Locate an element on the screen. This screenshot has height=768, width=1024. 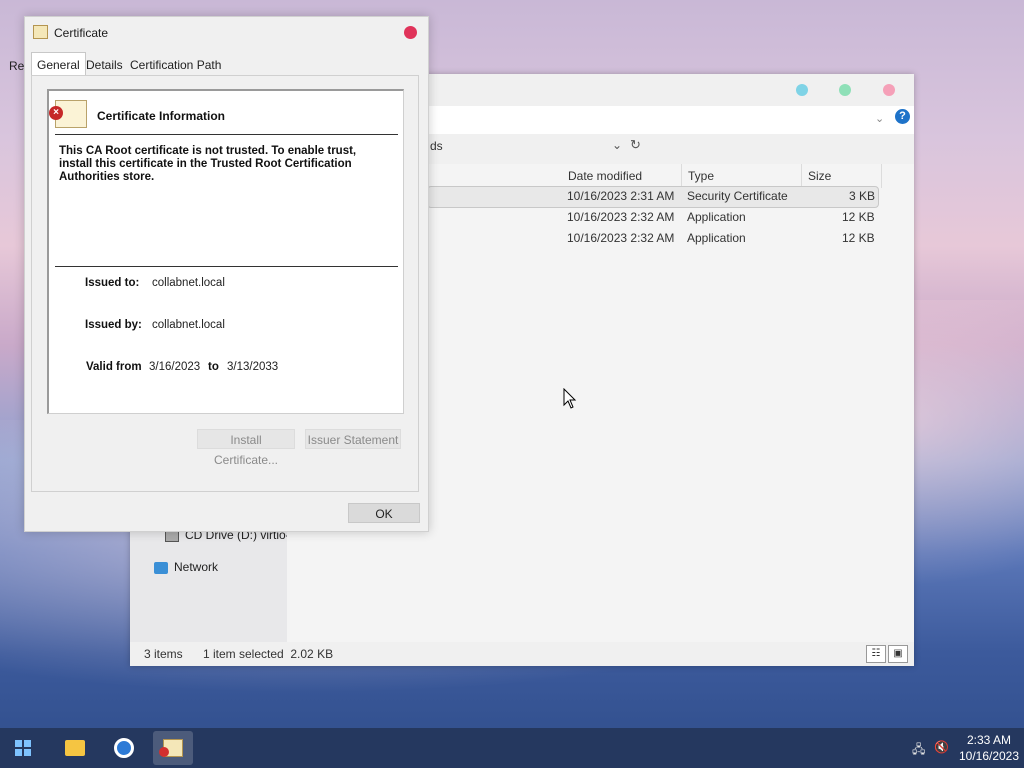
minimize-button is located at coordinates (802, 90).